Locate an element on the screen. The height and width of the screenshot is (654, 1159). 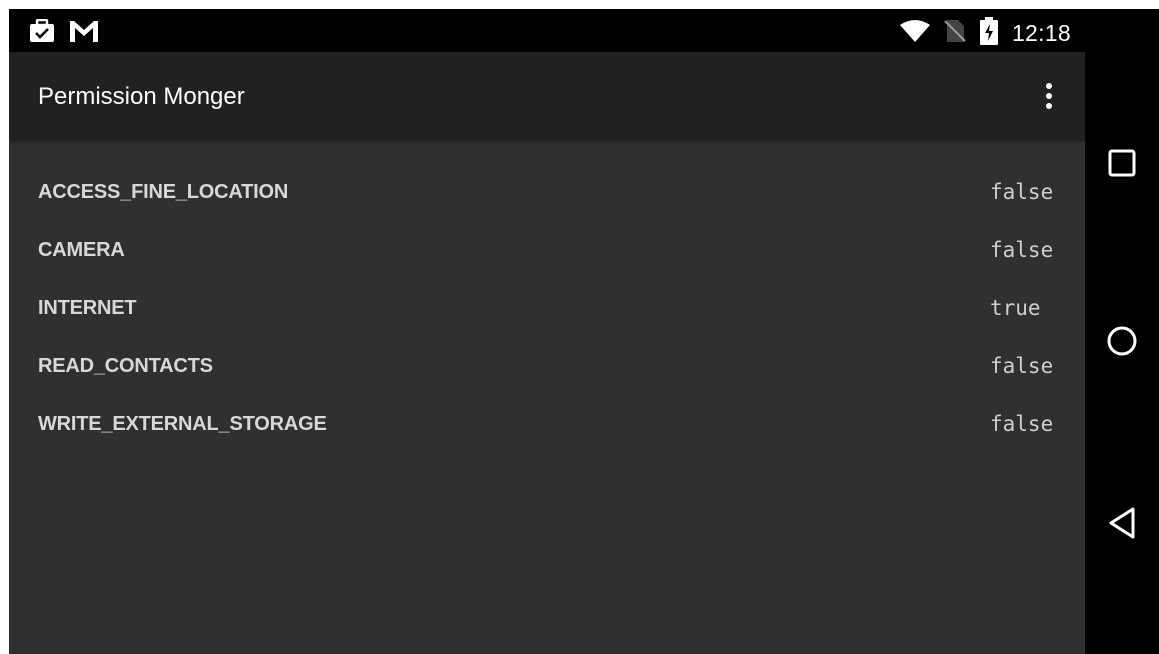
status-left-icons is located at coordinates (64, 33).